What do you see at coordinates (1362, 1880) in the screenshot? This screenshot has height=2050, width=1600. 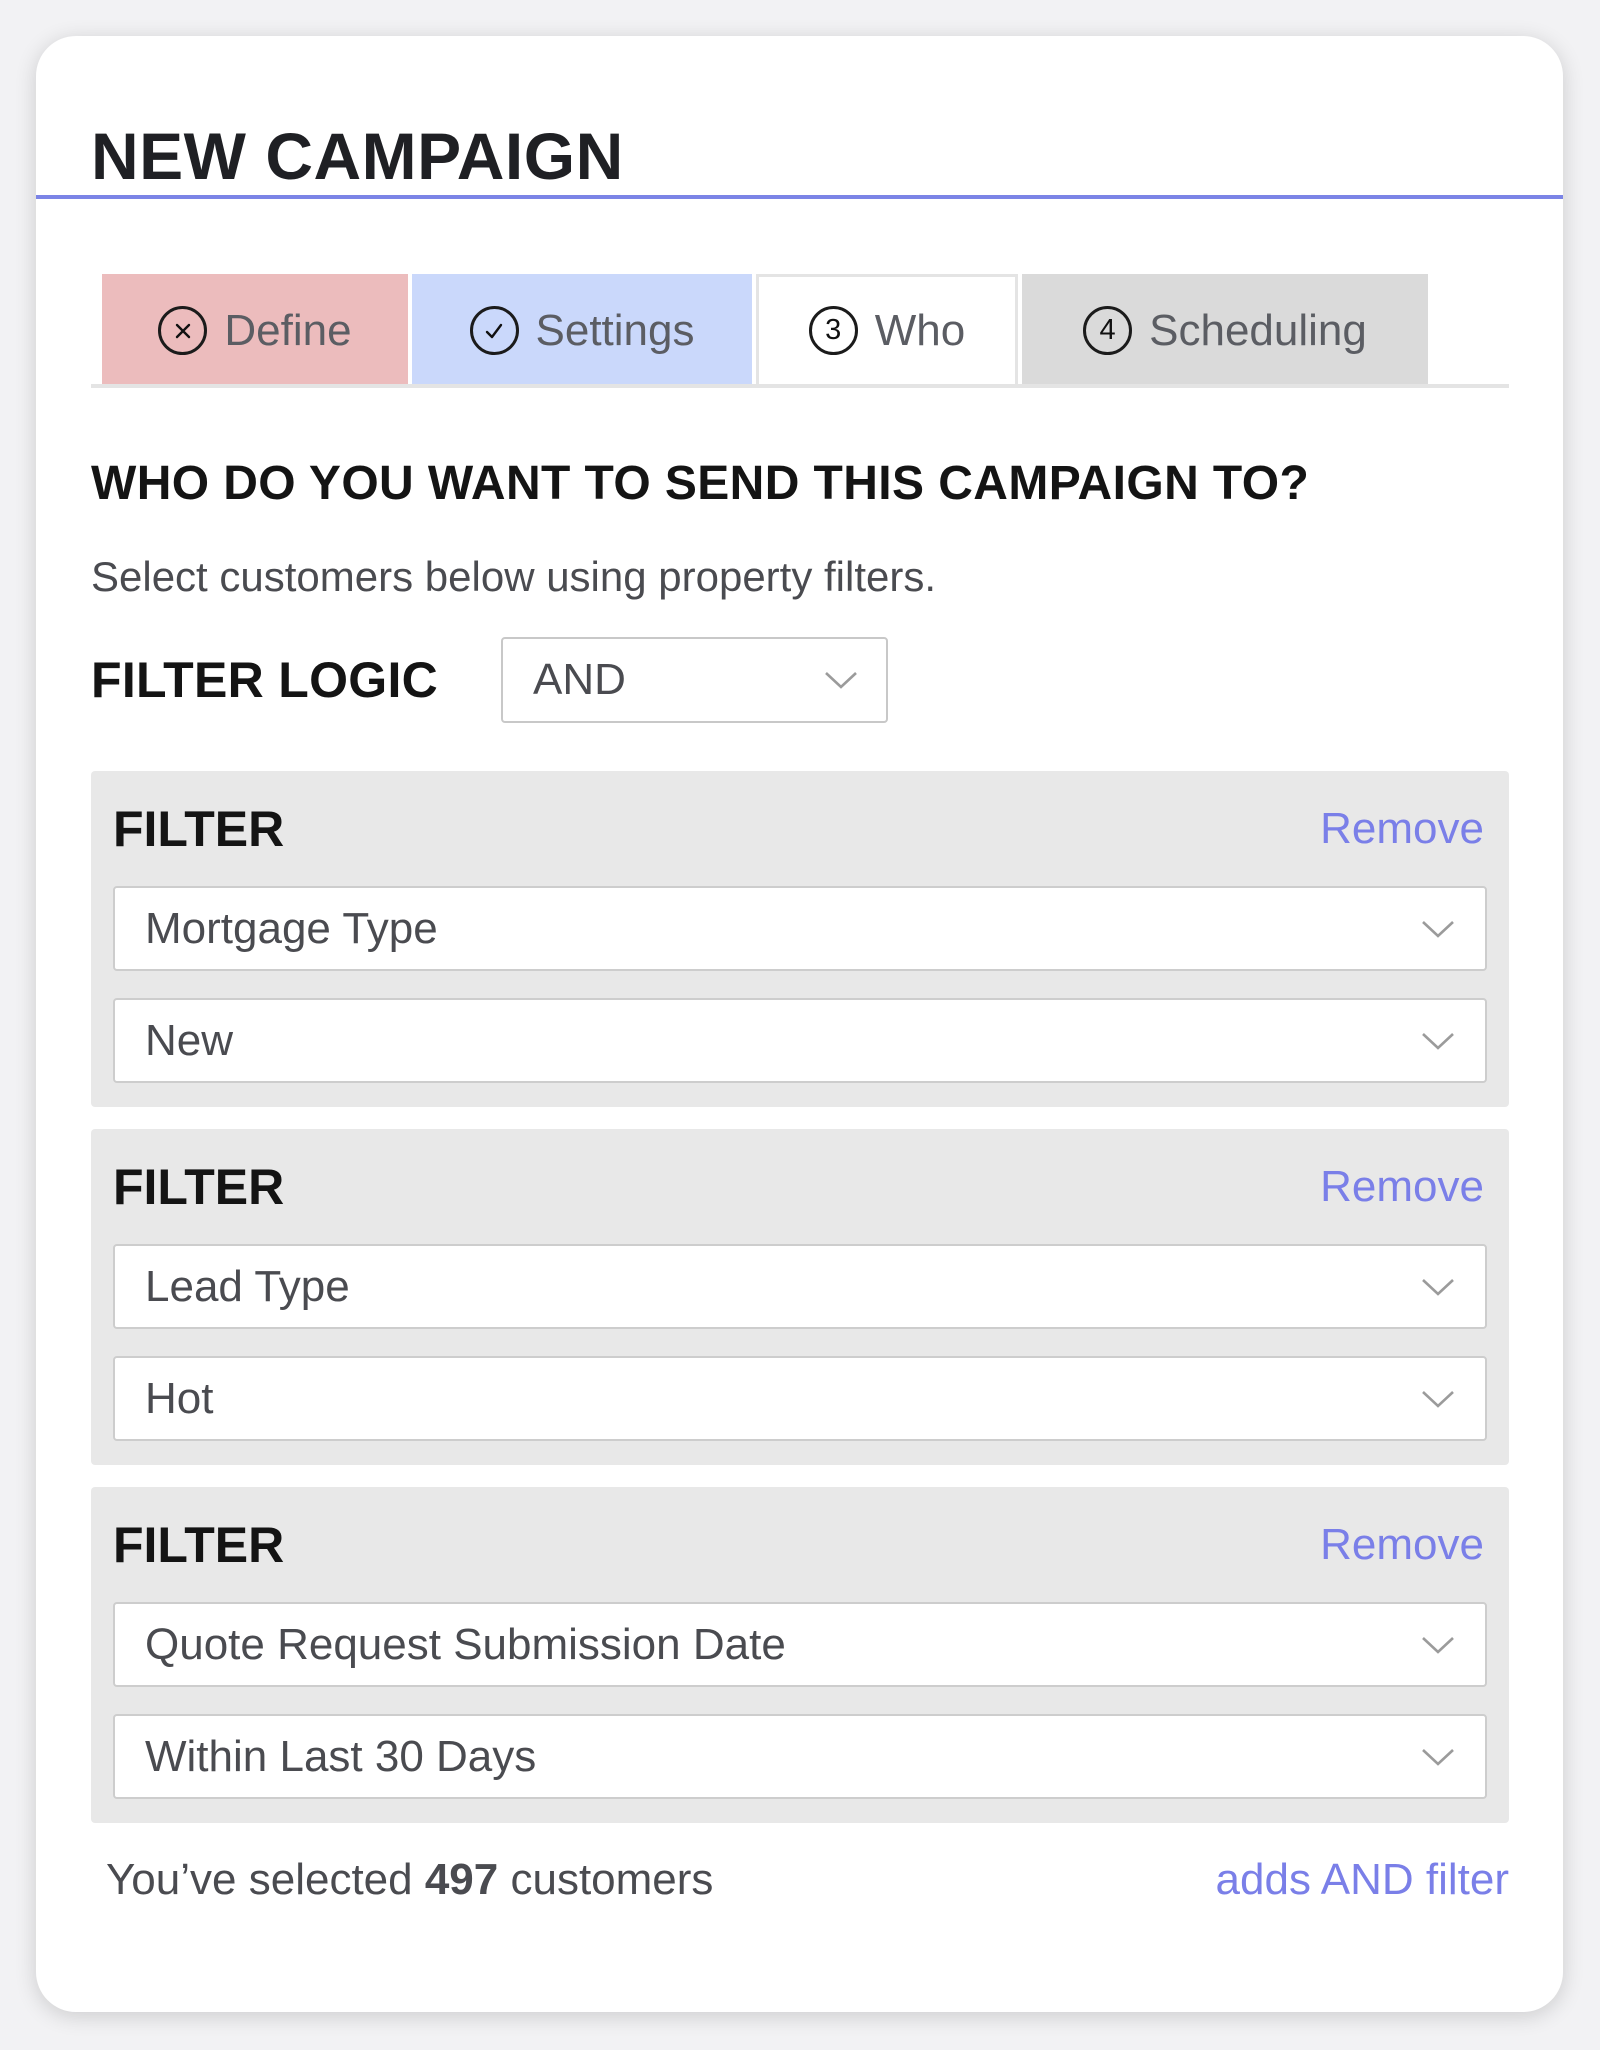 I see `add-filter-link: adds AND filter` at bounding box center [1362, 1880].